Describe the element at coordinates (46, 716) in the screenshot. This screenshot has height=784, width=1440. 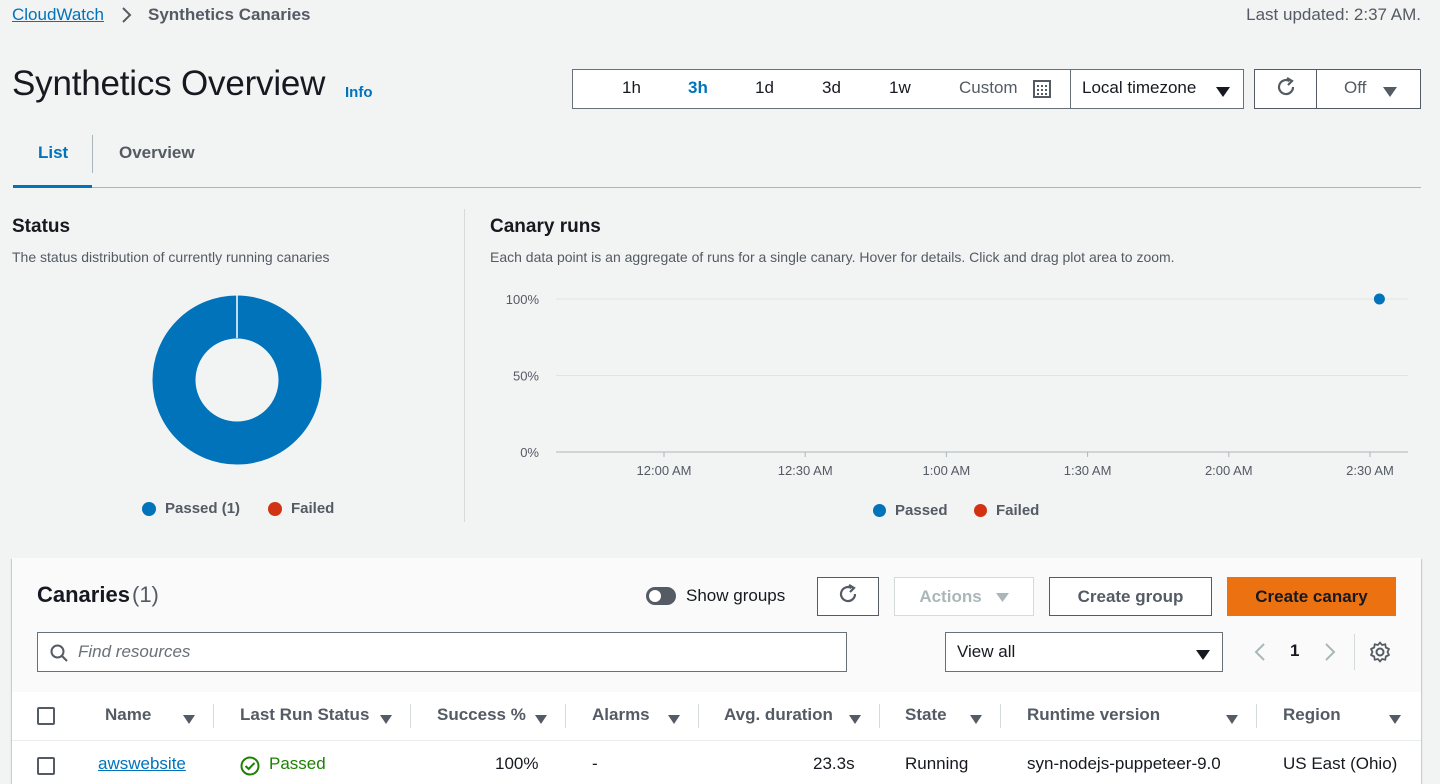
I see `select-all-checkbox` at that location.